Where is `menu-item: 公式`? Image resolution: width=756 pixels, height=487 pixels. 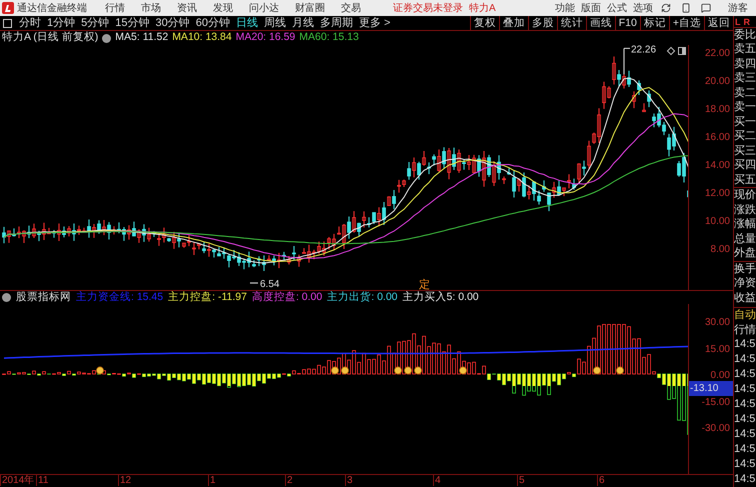 menu-item: 公式 is located at coordinates (617, 8).